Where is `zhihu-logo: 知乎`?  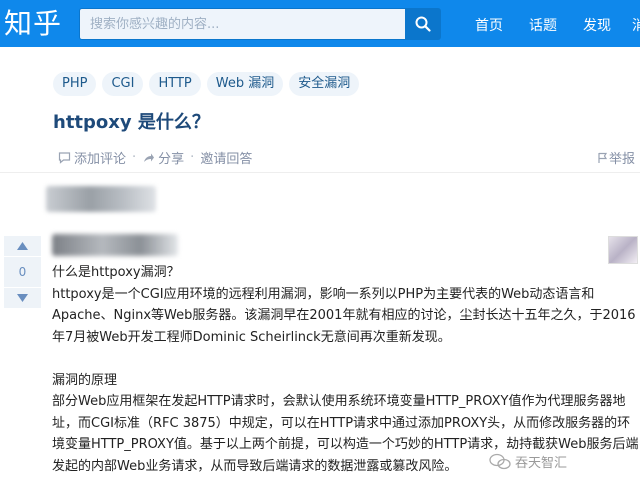
zhihu-logo: 知乎 is located at coordinates (33, 24).